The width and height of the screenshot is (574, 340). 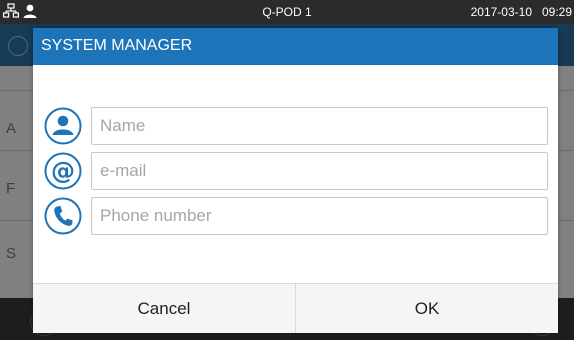 I want to click on email-input, so click(x=319, y=171).